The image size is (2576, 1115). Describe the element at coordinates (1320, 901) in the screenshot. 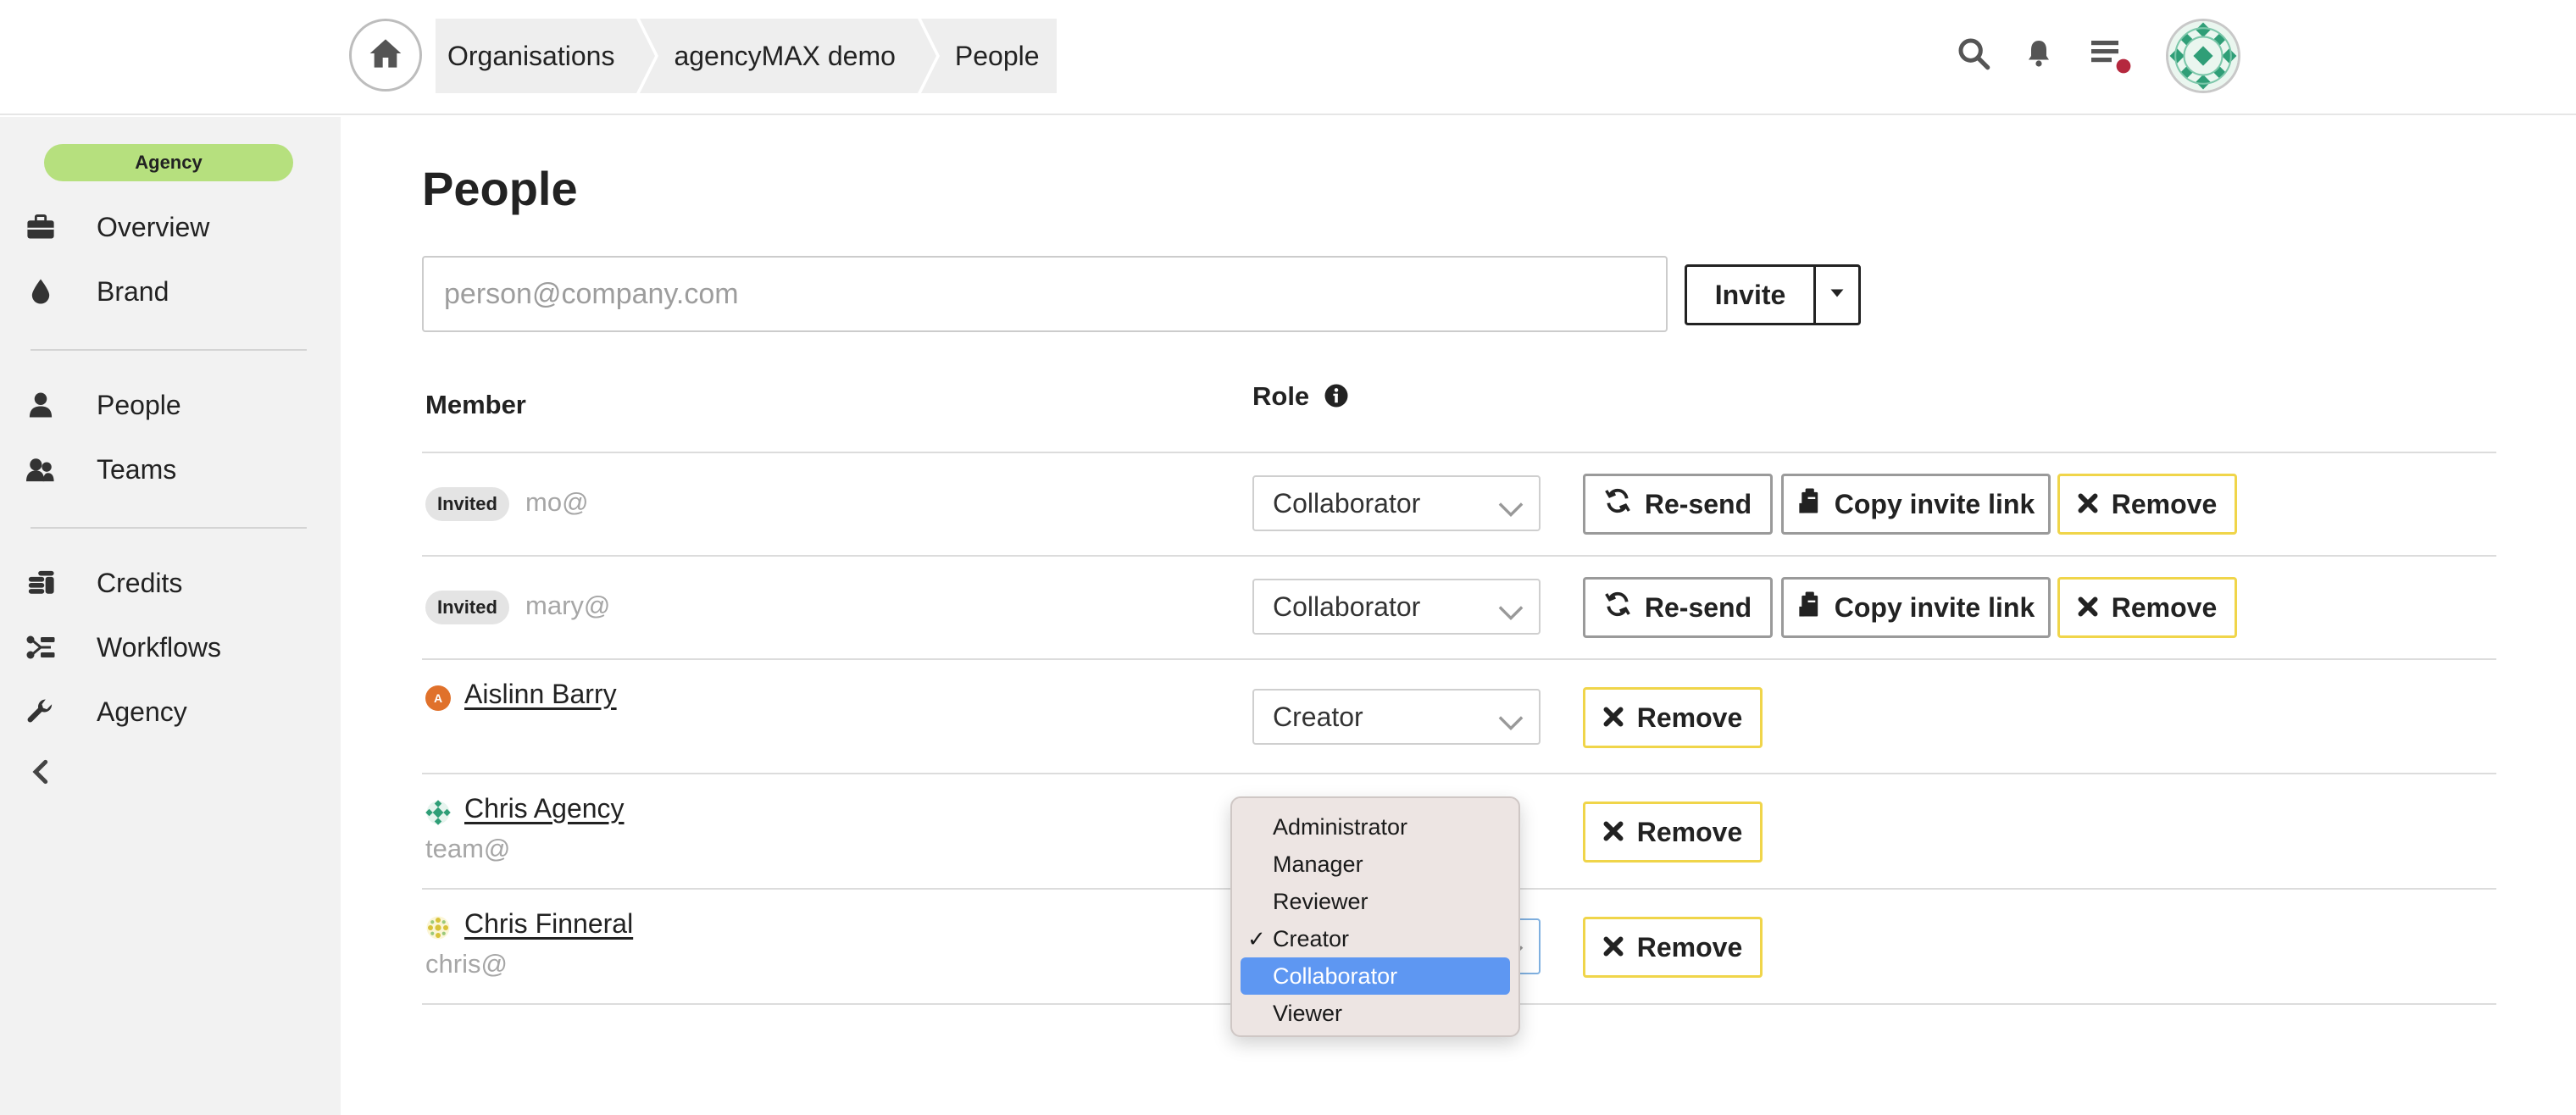

I see `role-option-label: Reviewer` at that location.